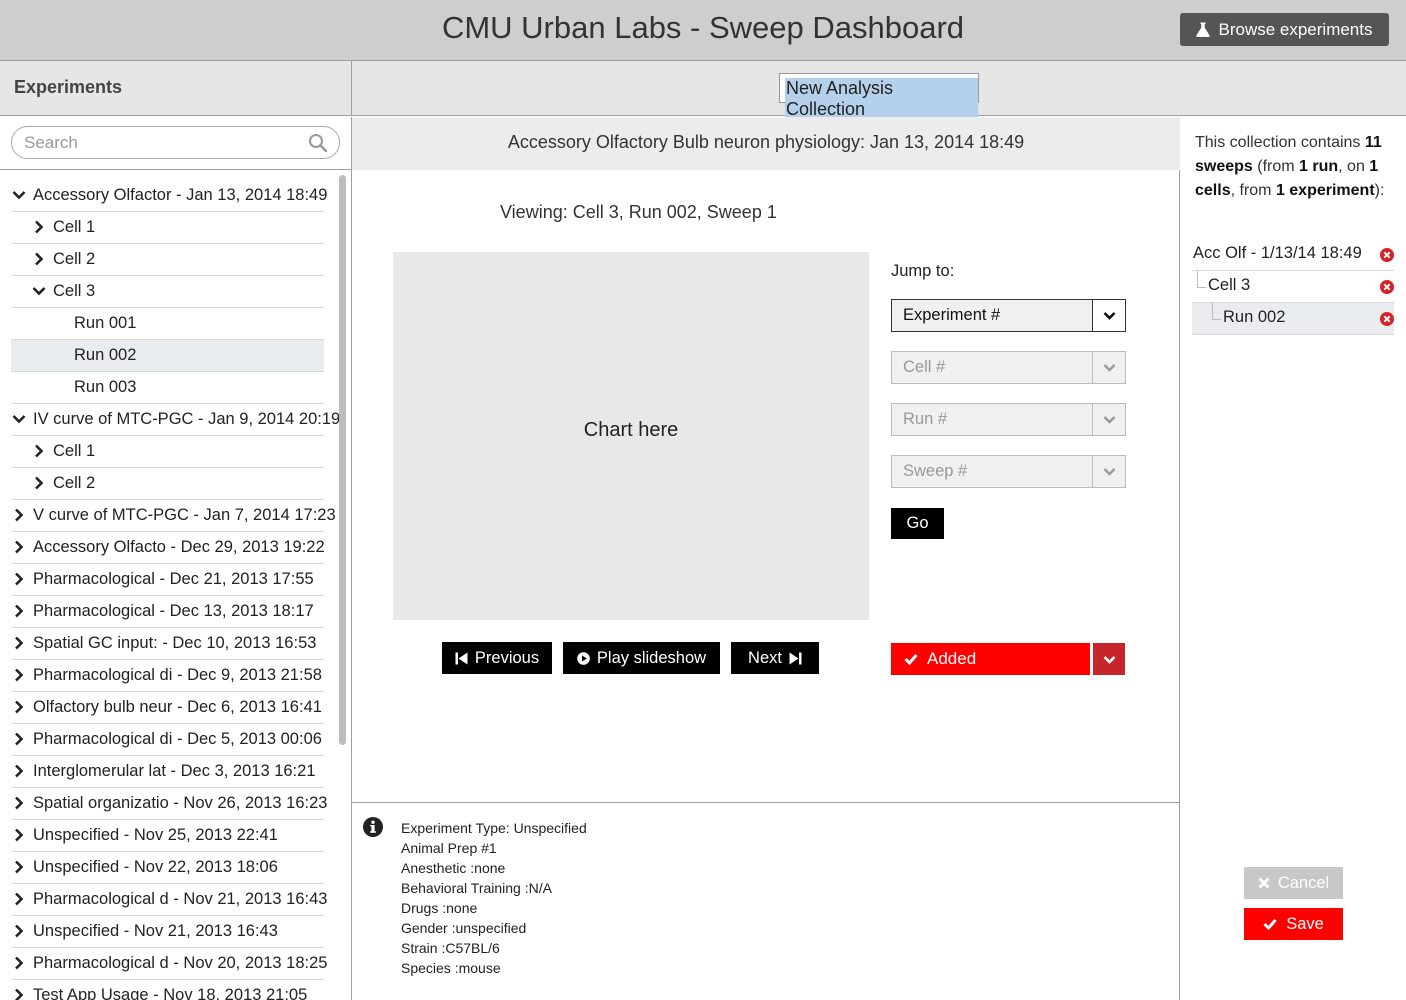 The height and width of the screenshot is (1000, 1406). Describe the element at coordinates (1008, 471) in the screenshot. I see `sweep-select: Sweep #` at that location.